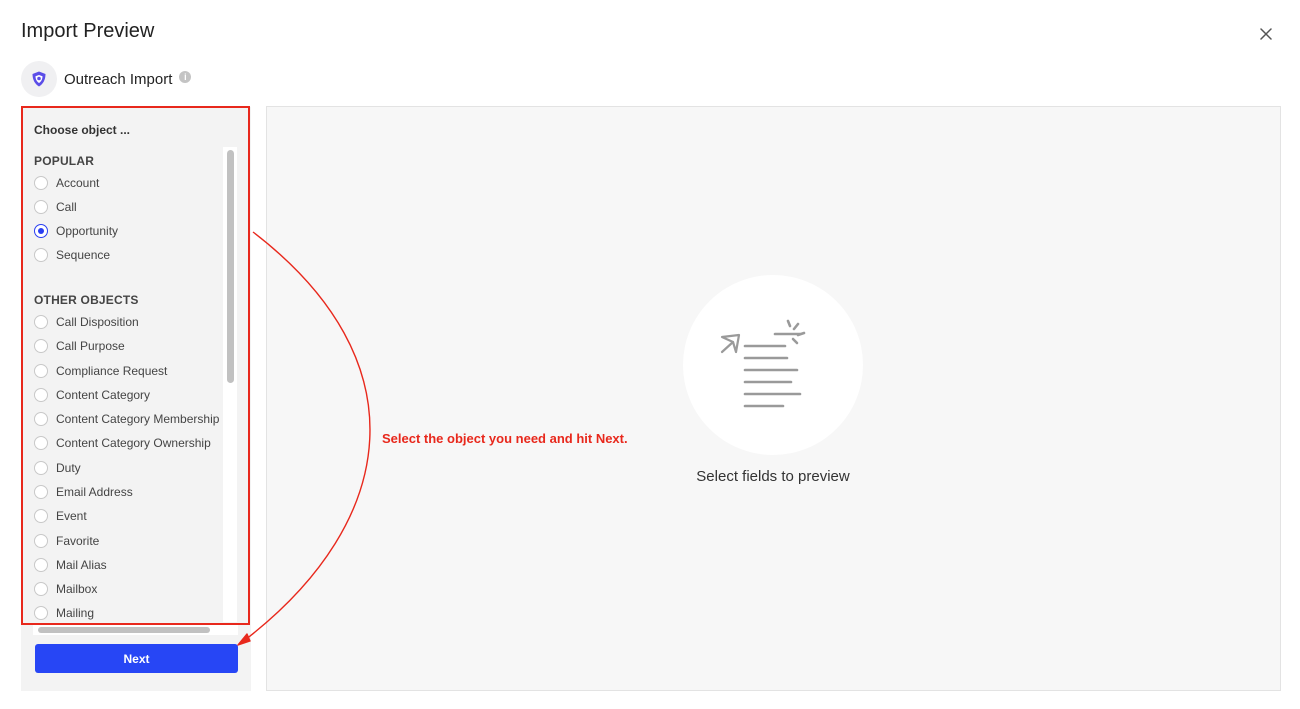  I want to click on radio-label: Account, so click(78, 183).